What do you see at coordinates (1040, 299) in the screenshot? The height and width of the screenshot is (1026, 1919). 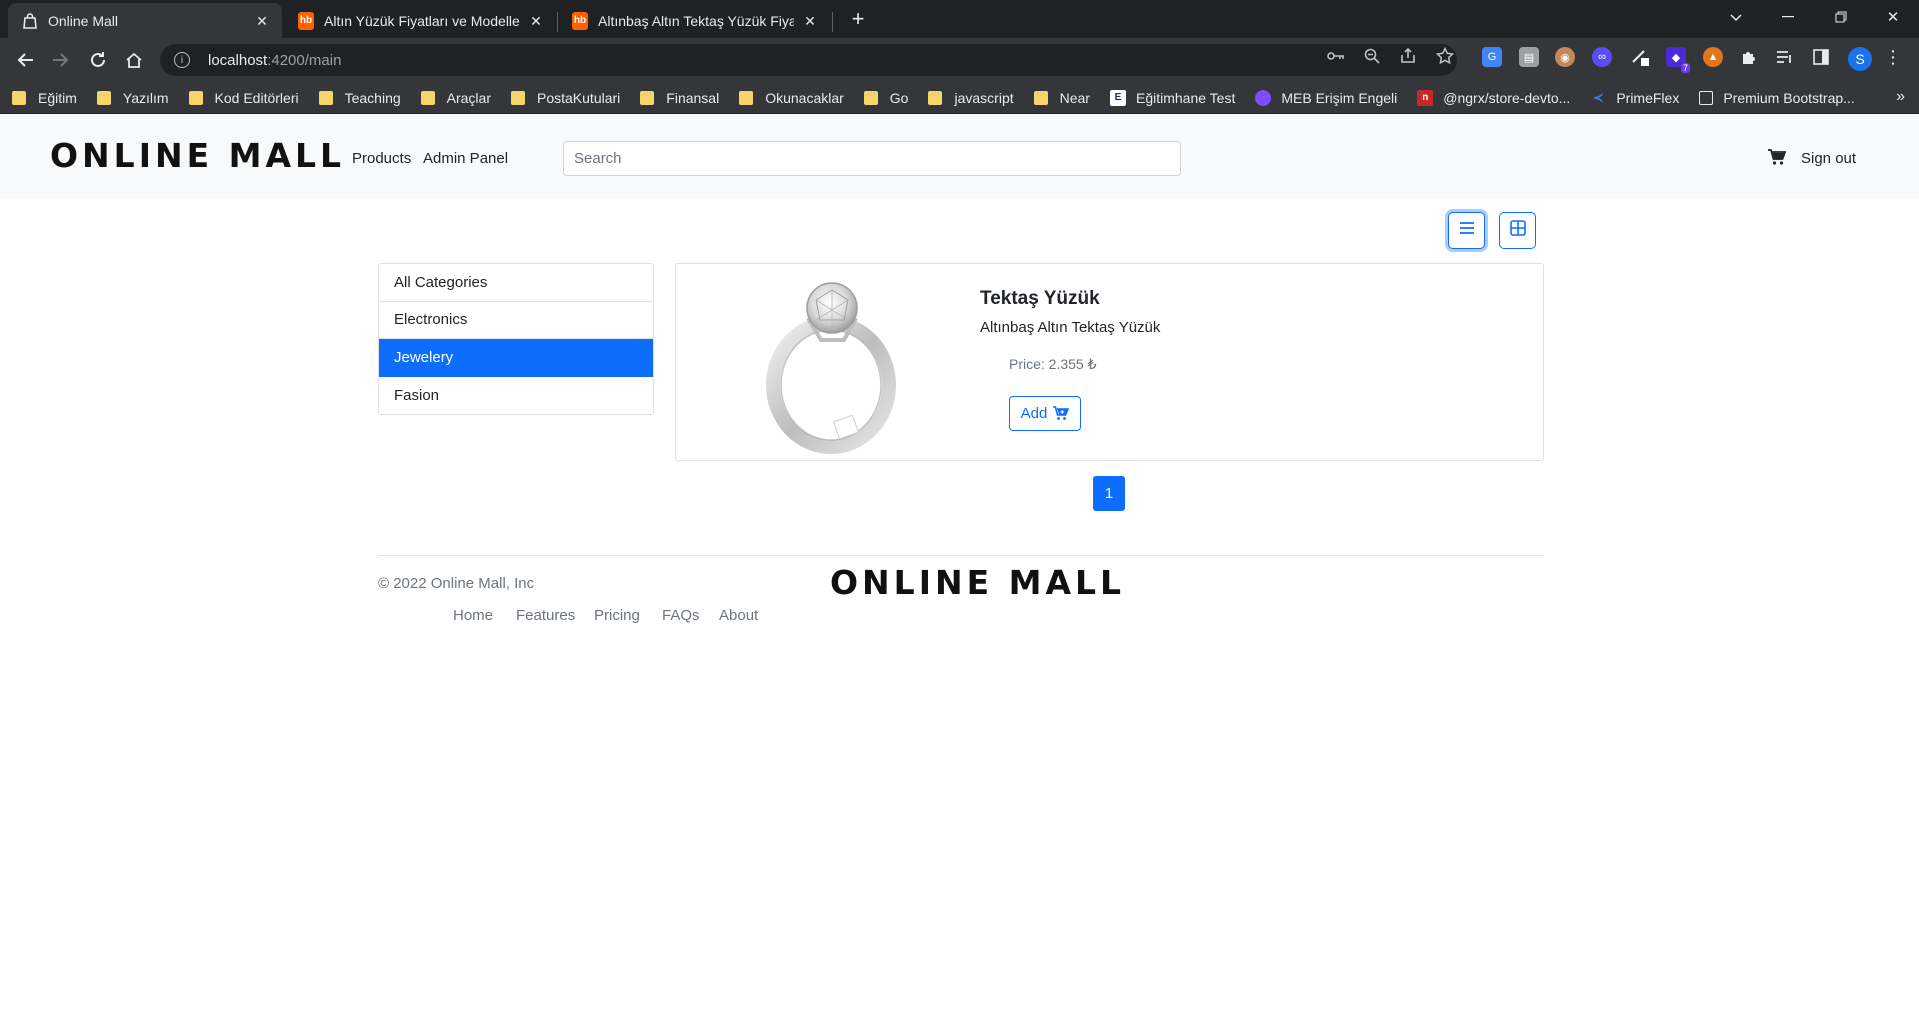 I see `product-name: Tektaş Yüzük` at bounding box center [1040, 299].